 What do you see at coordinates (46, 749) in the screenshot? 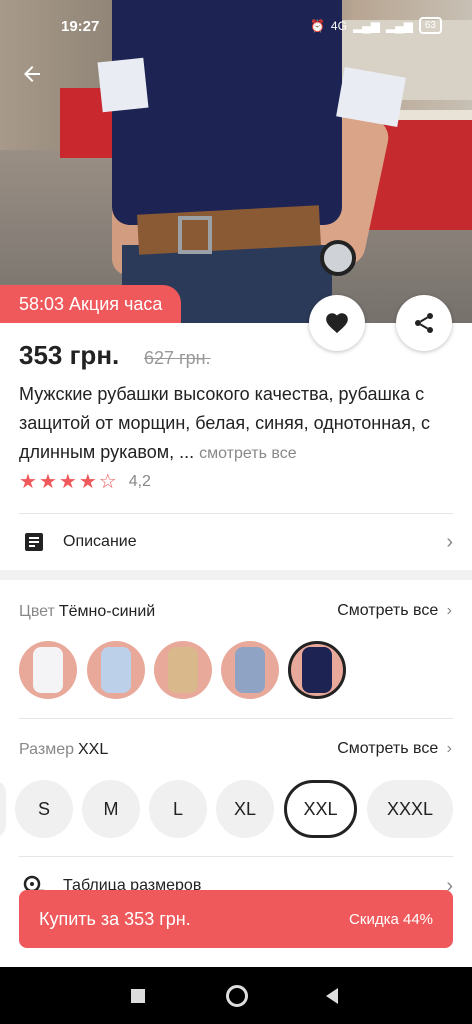
I see `size-label: Размер` at bounding box center [46, 749].